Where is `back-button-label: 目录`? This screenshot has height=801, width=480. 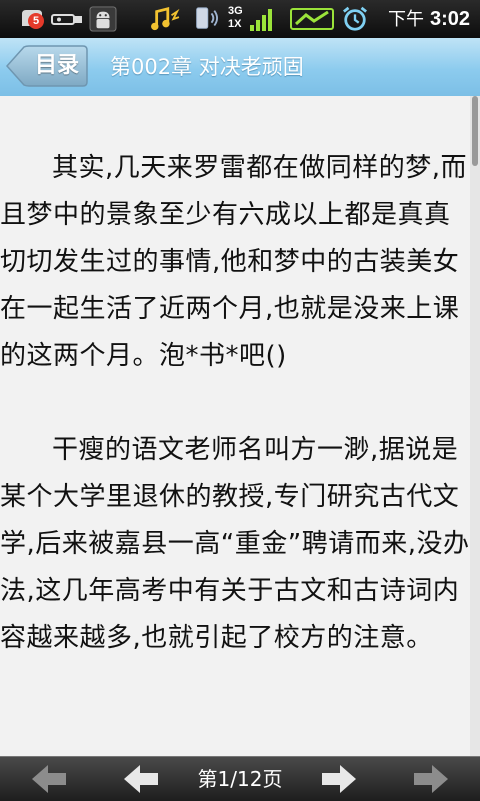 back-button-label: 目录 is located at coordinates (56, 65).